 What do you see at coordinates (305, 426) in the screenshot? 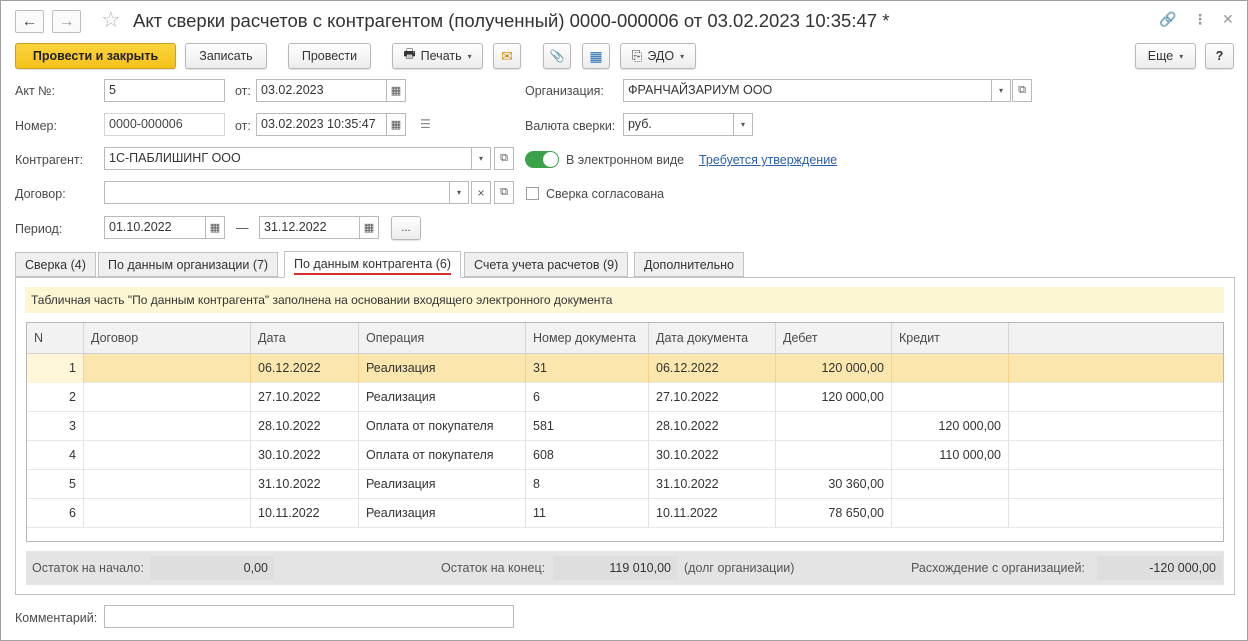
I see `cell-date: 28.10.2022` at bounding box center [305, 426].